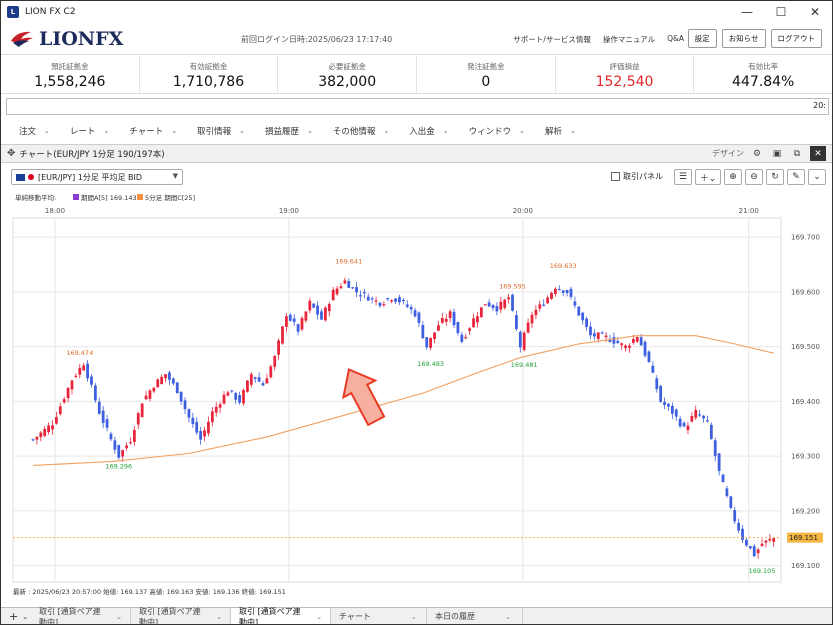 The height and width of the screenshot is (625, 833). I want to click on tab-chart: チャート ⌄, so click(379, 615).